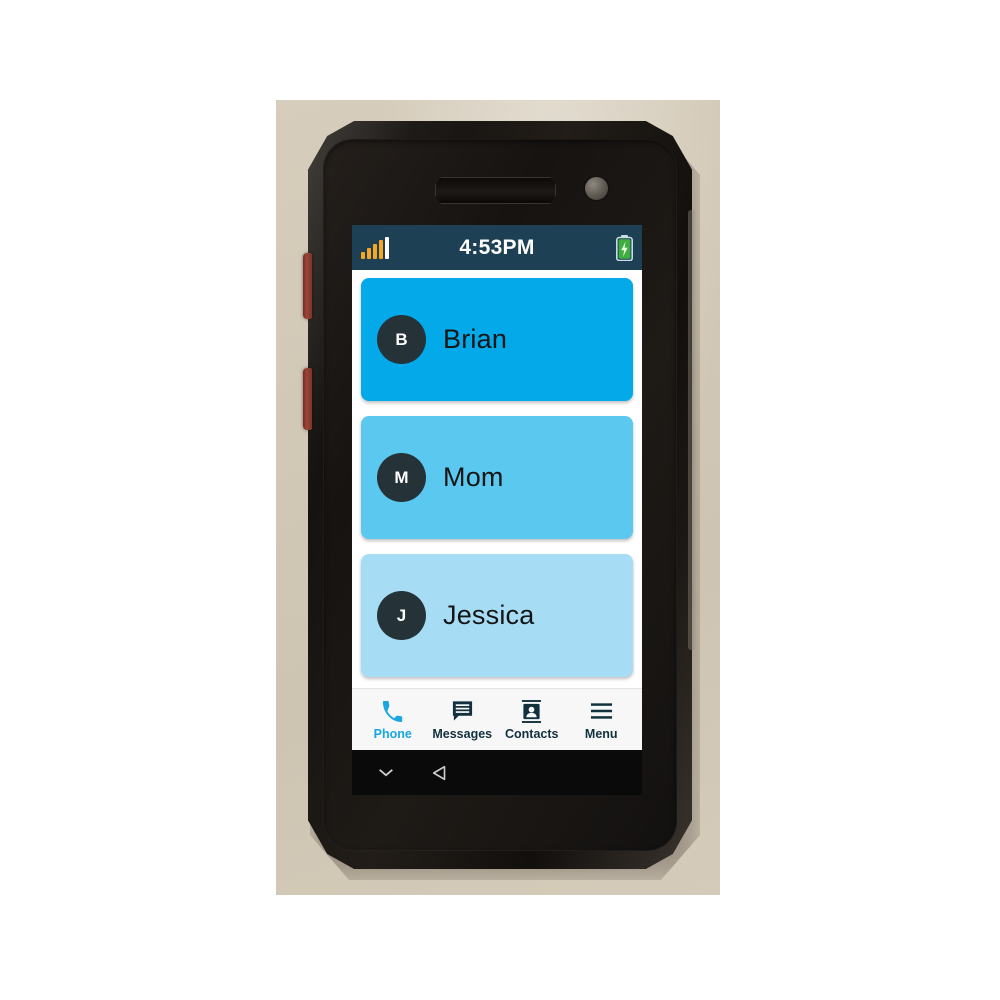 The height and width of the screenshot is (1000, 1000). Describe the element at coordinates (497, 772) in the screenshot. I see `android-system-nav-bar` at that location.